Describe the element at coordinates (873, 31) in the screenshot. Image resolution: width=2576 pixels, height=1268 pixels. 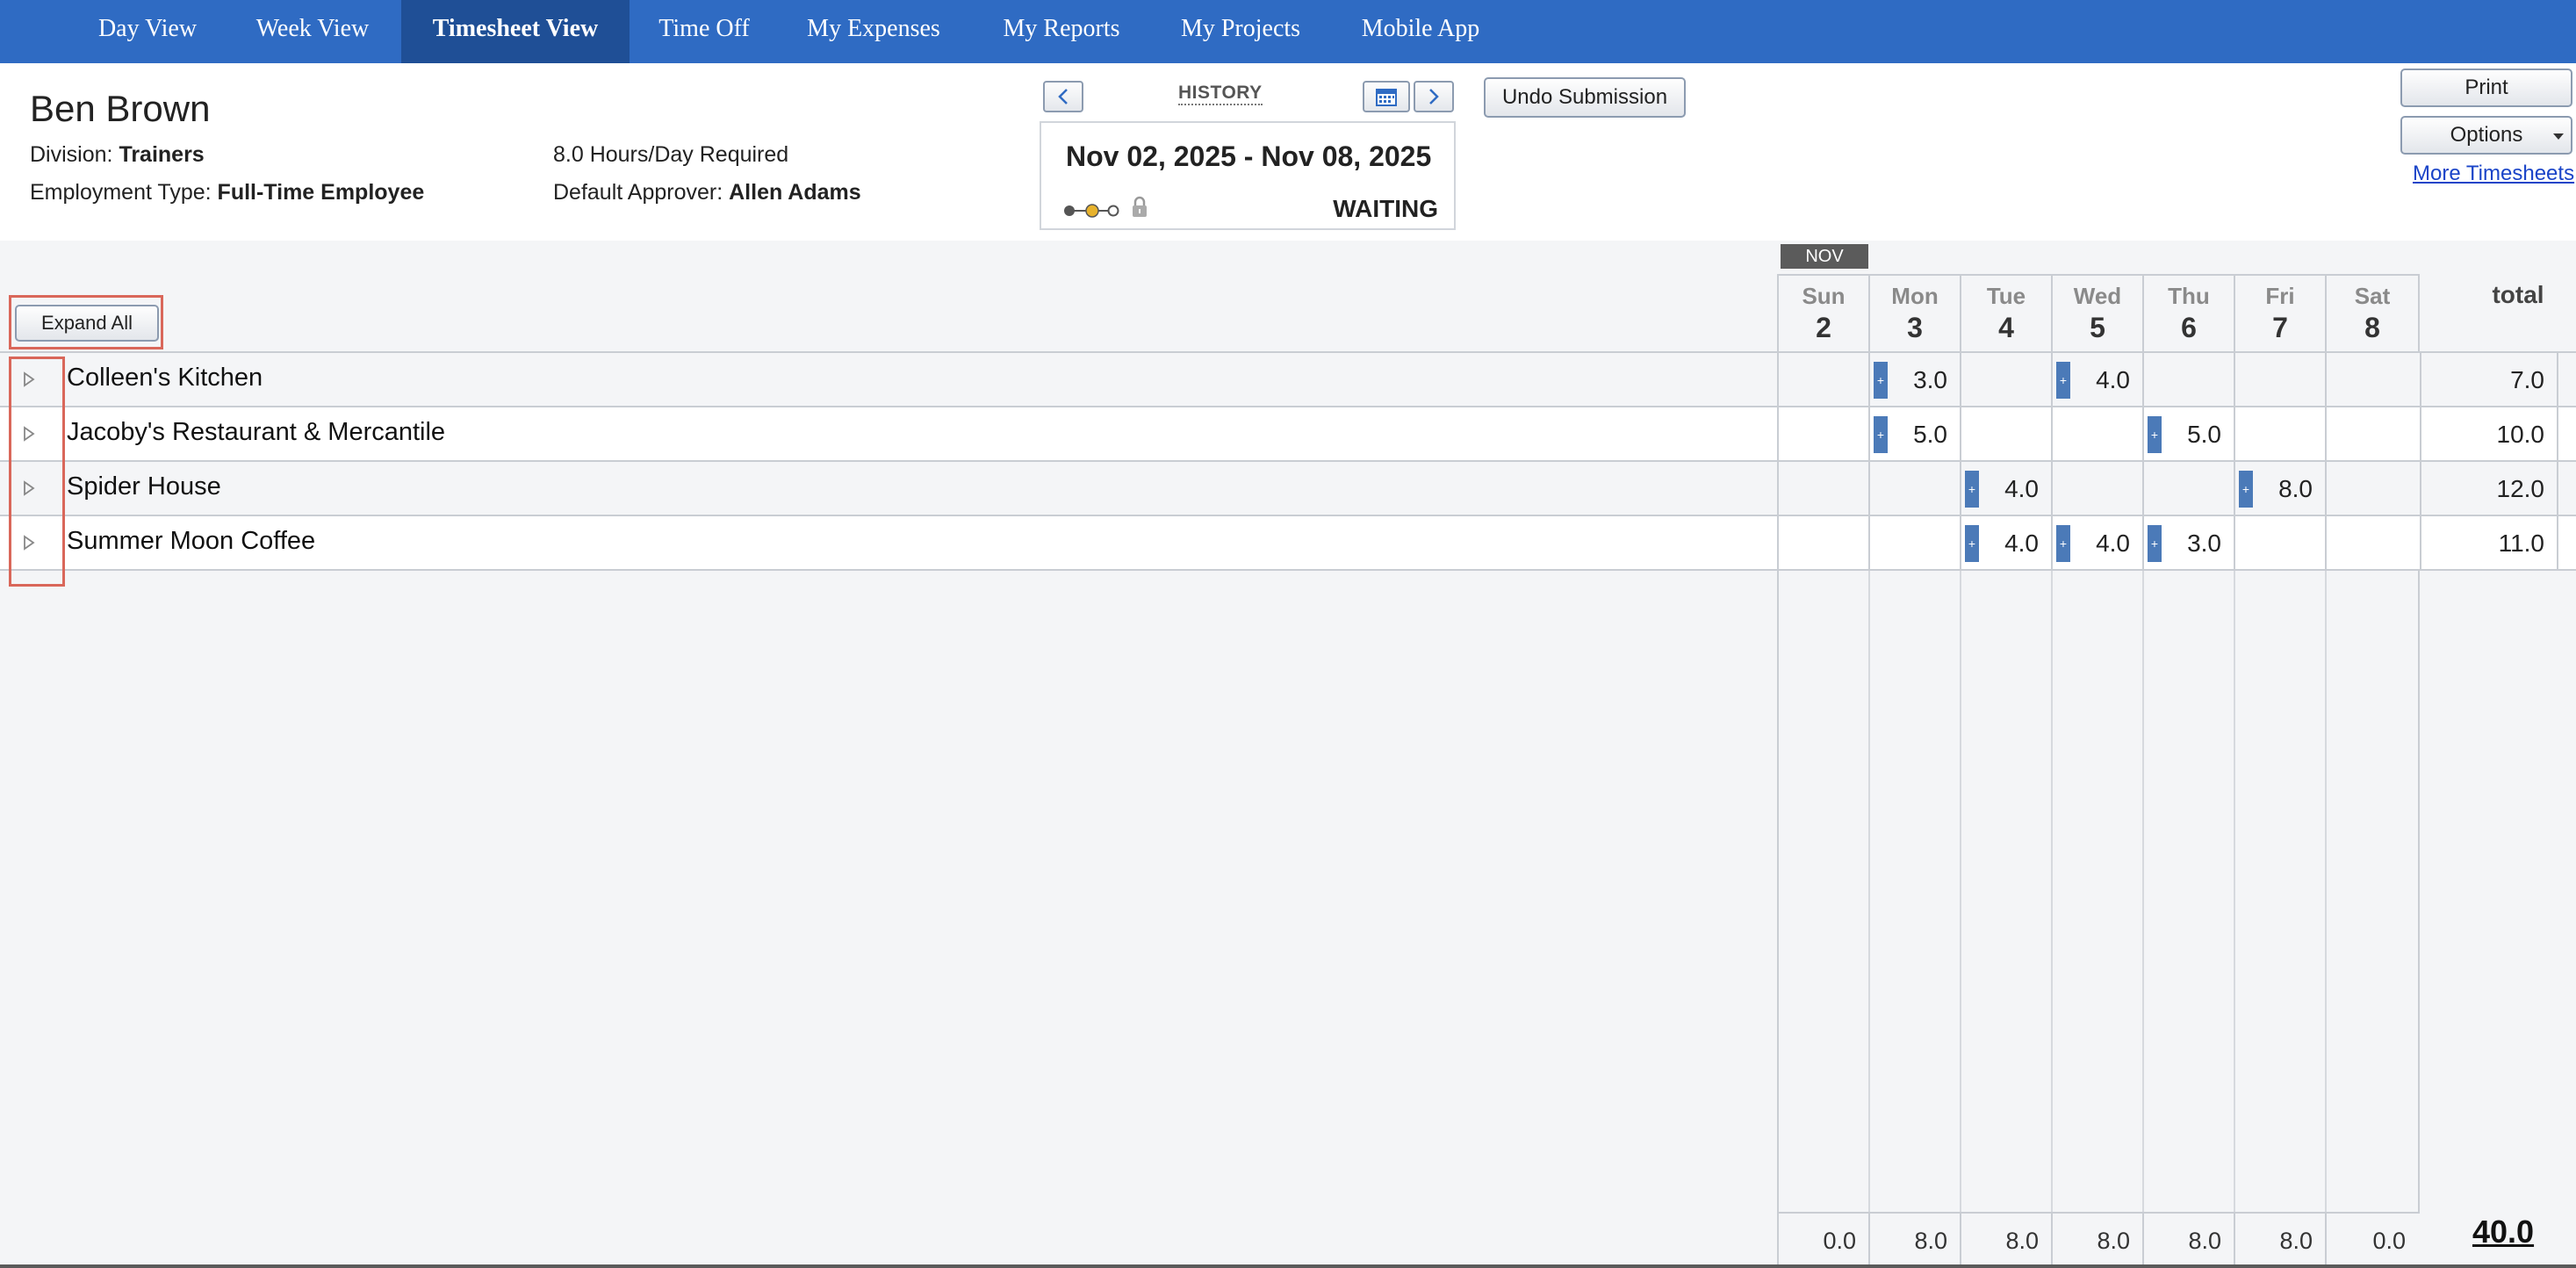
I see `nav-my-expenses: My Expenses` at that location.